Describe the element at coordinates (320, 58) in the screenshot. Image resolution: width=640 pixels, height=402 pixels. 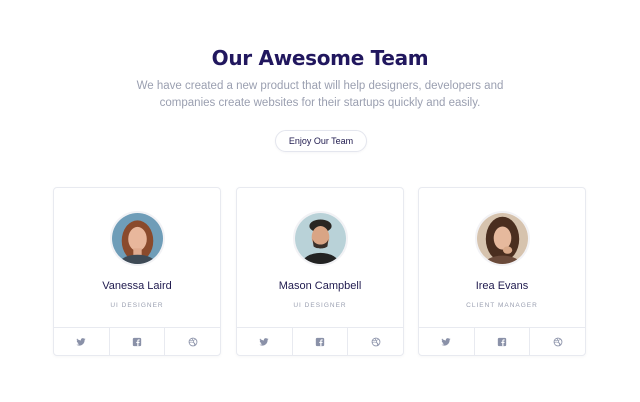
I see `page-title: Our Awesome Team` at that location.